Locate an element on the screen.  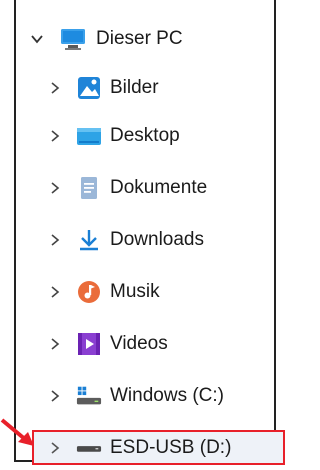
tree-item-desktop: Desktop is located at coordinates (113, 136).